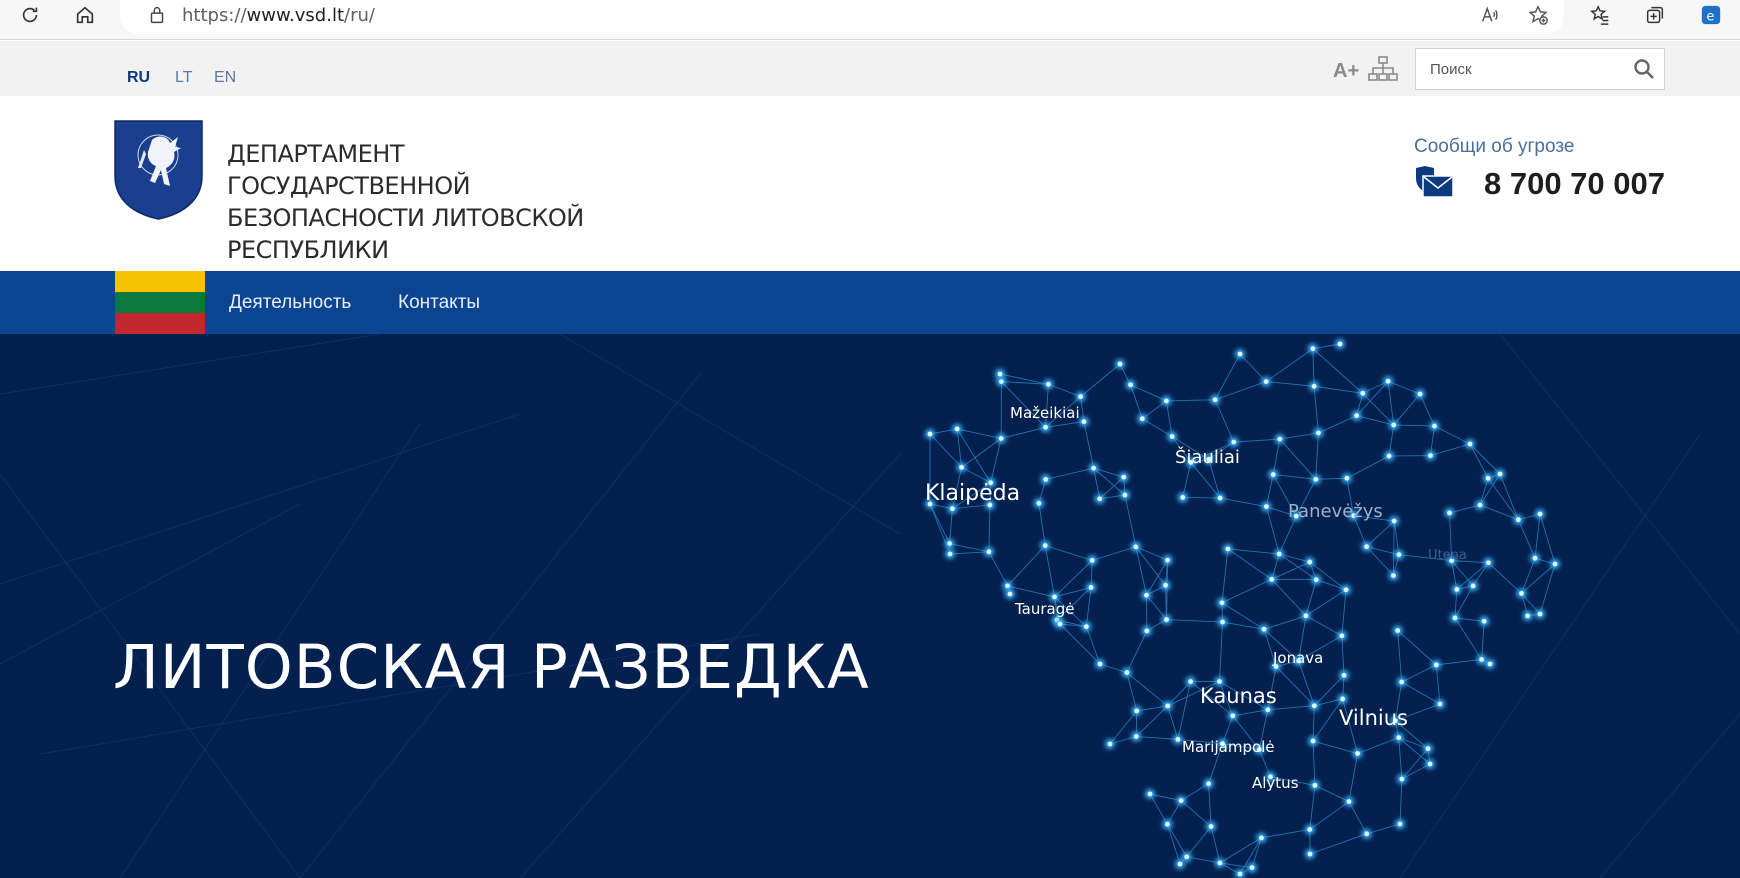 This screenshot has height=878, width=1740. I want to click on lang-en: EN, so click(225, 78).